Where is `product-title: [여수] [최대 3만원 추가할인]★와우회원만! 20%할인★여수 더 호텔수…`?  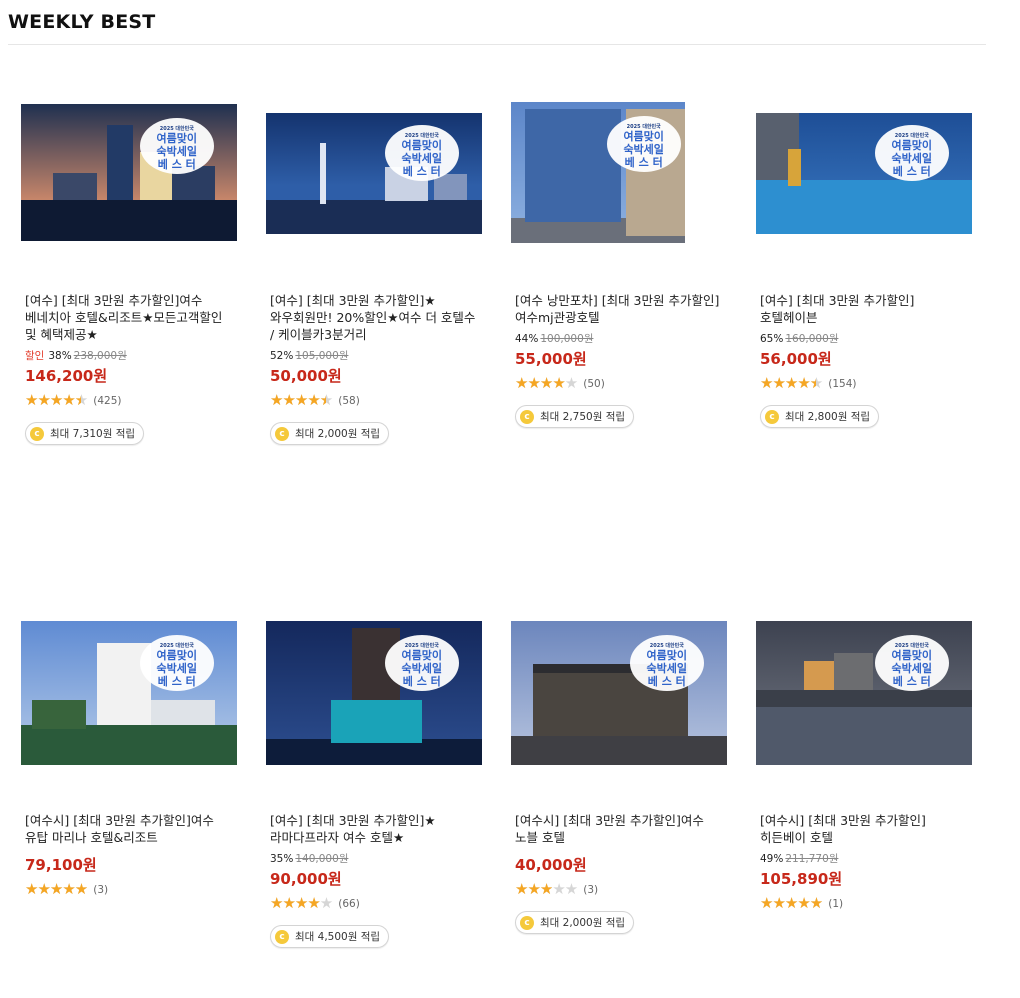 product-title: [여수] [최대 3만원 추가할인]★와우회원만! 20%할인★여수 더 호텔수… is located at coordinates (375, 317).